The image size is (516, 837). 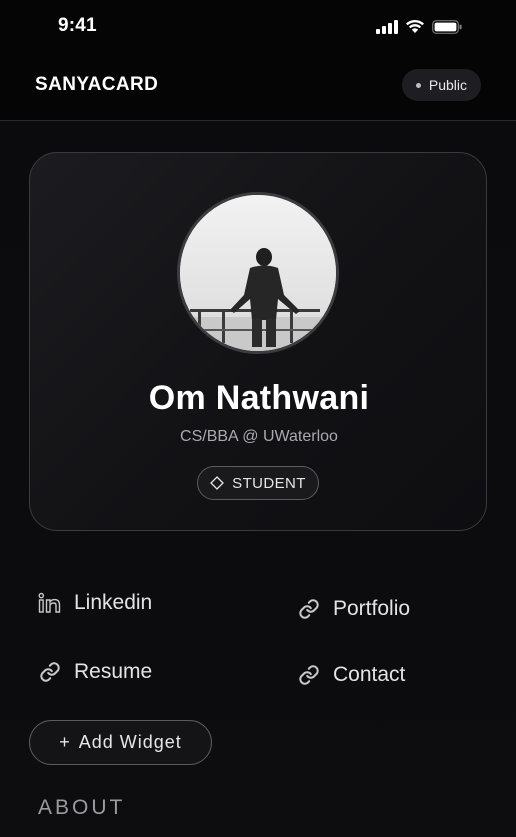 What do you see at coordinates (258, 28) in the screenshot?
I see `status-bar: 9:41` at bounding box center [258, 28].